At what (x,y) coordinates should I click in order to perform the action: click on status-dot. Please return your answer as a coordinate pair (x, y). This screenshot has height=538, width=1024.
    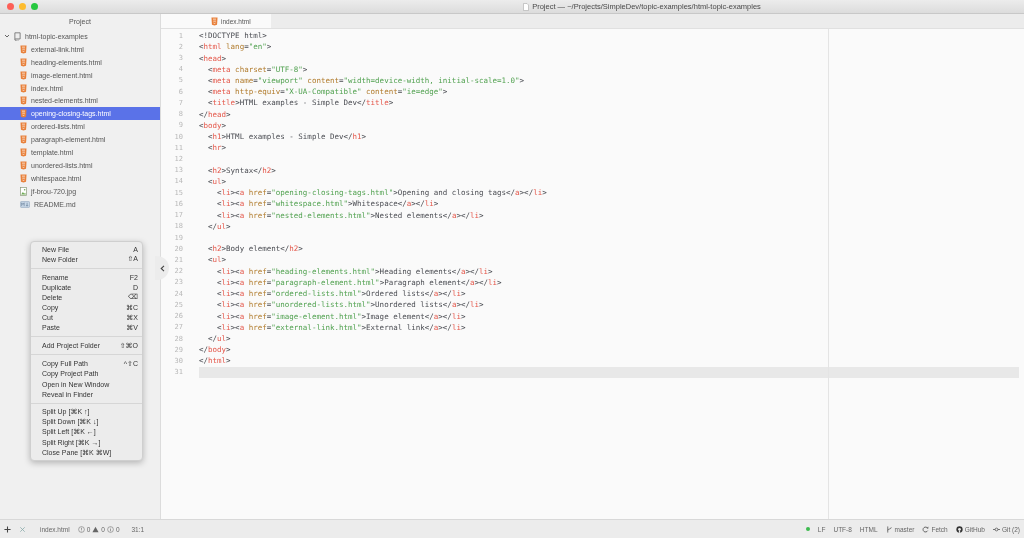
    Looking at the image, I should click on (807, 529).